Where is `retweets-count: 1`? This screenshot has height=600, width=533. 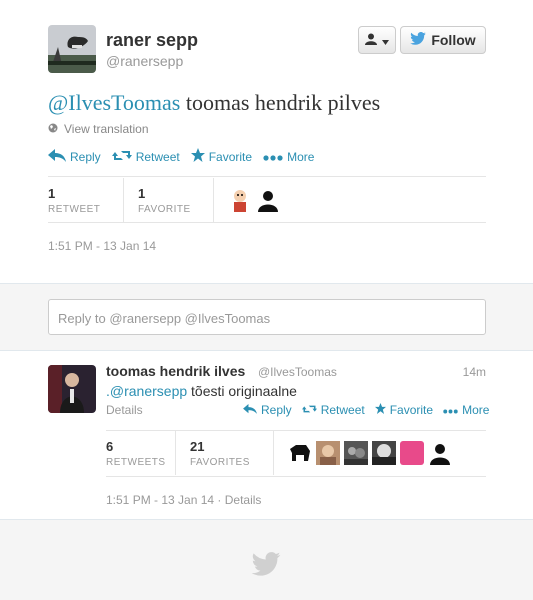 retweets-count: 1 is located at coordinates (52, 193).